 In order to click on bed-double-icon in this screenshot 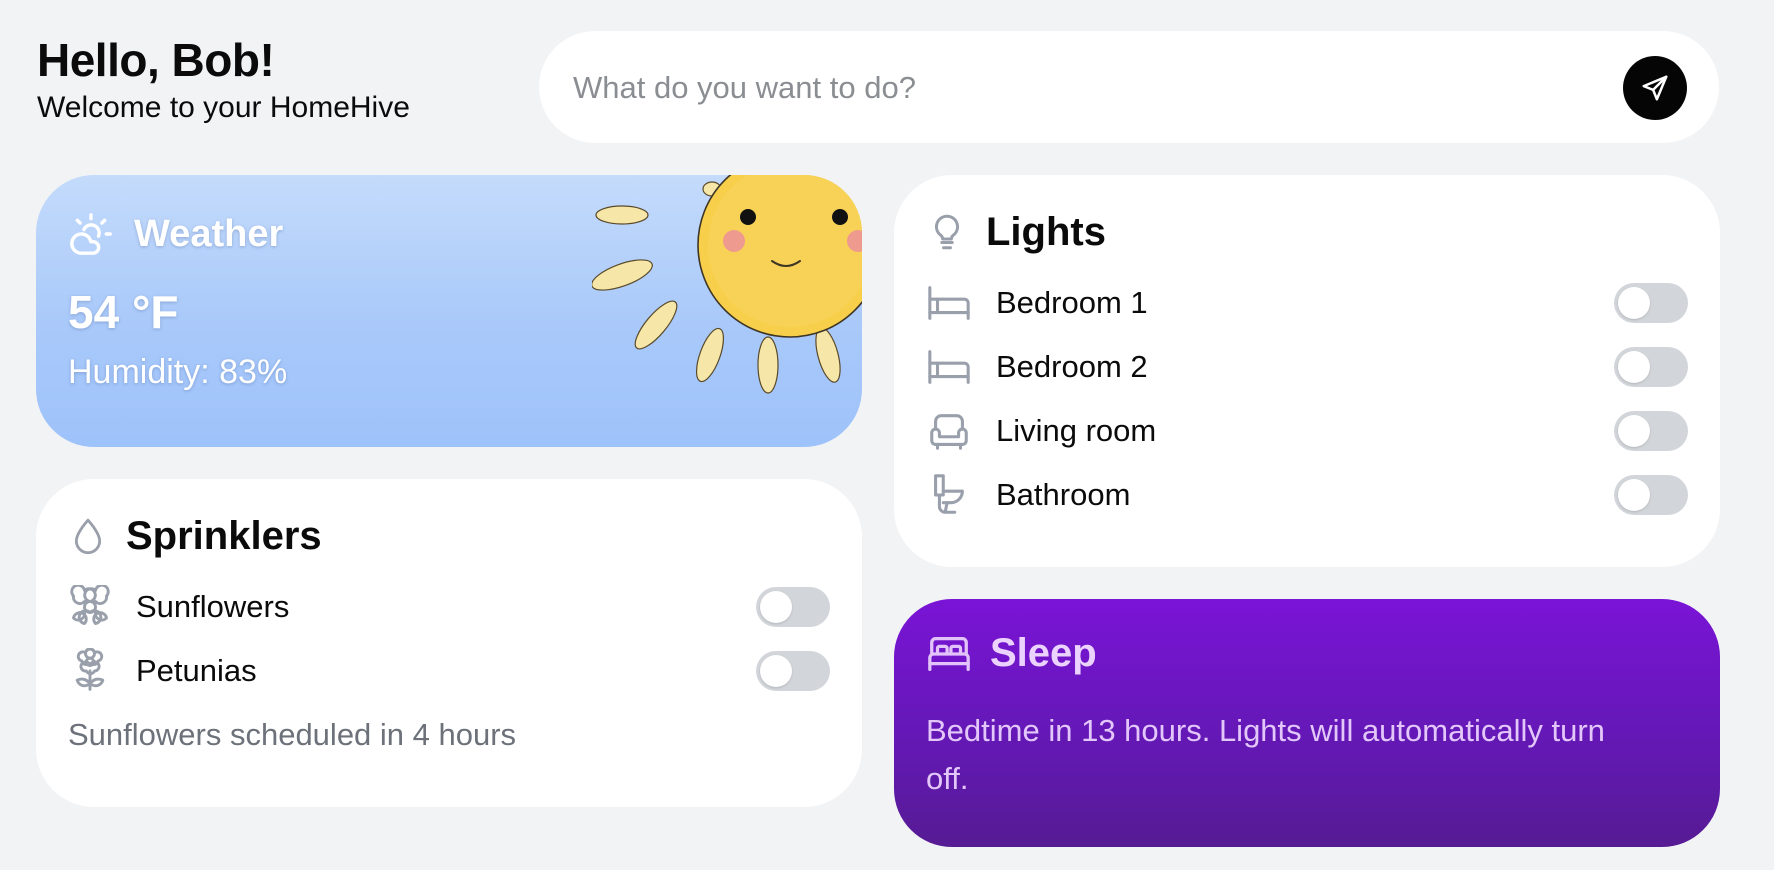, I will do `click(949, 653)`.